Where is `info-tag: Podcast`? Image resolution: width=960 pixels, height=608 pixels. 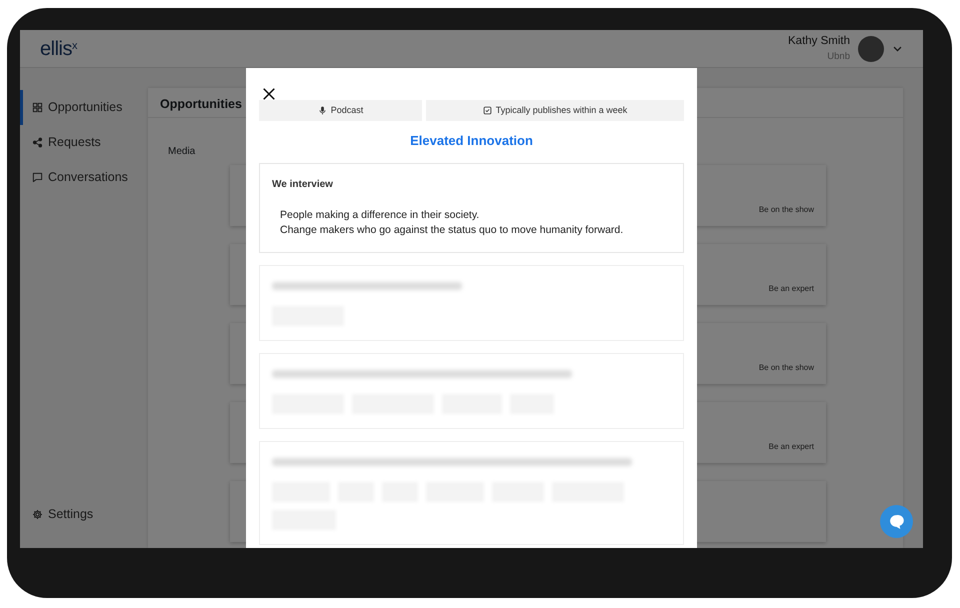 info-tag: Podcast is located at coordinates (340, 110).